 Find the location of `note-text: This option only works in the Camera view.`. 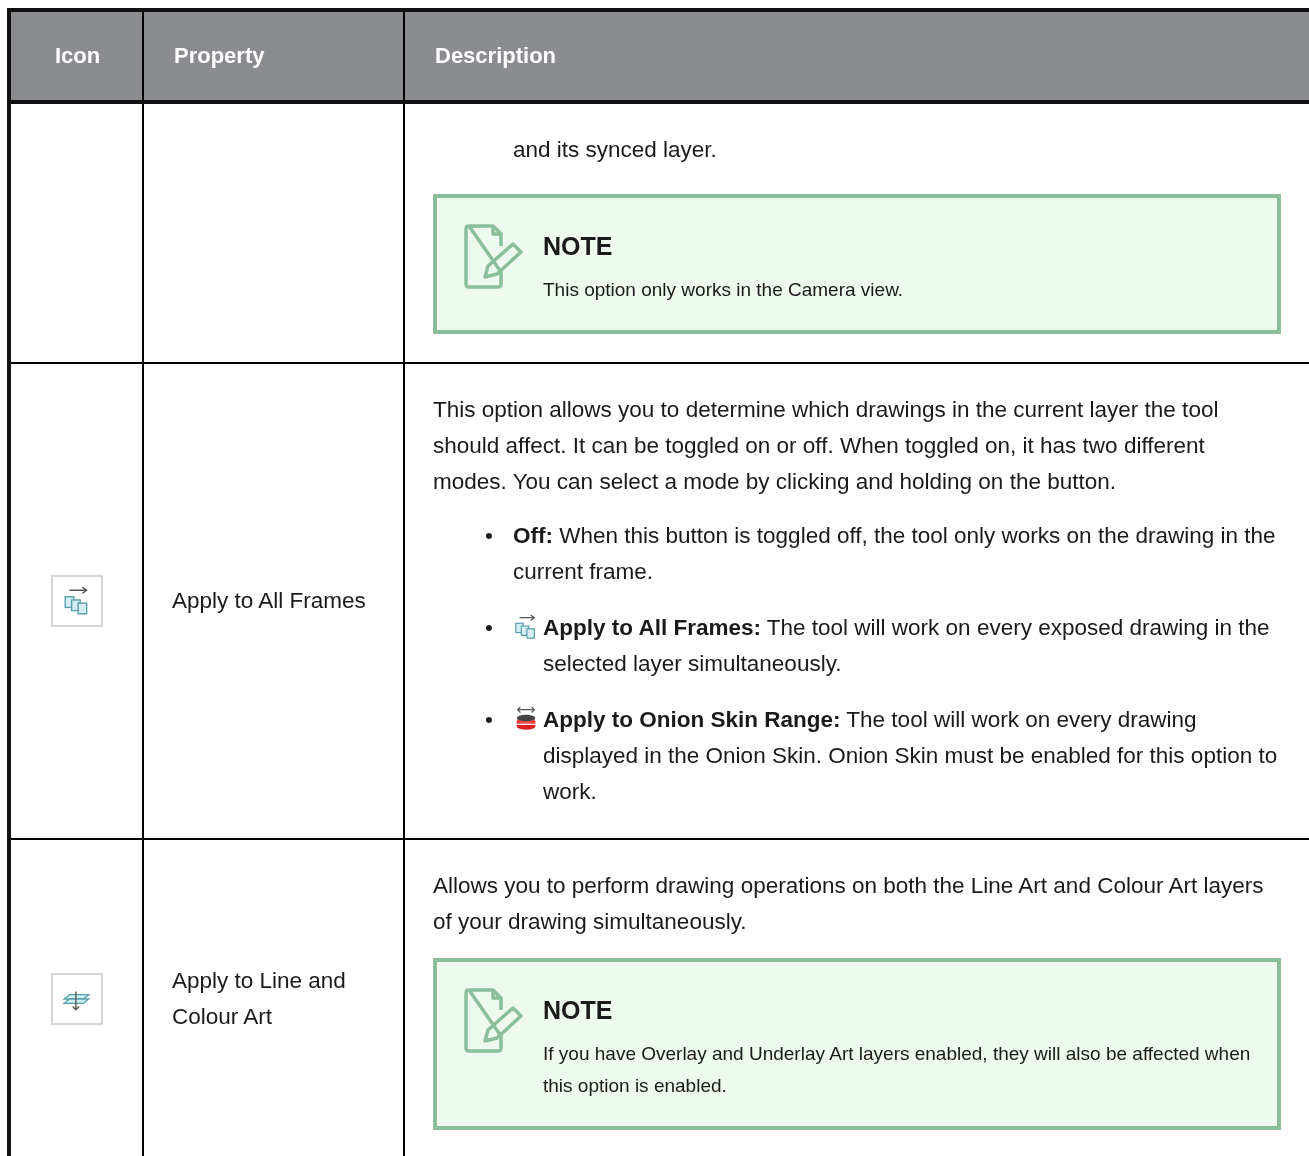

note-text: This option only works in the Camera view. is located at coordinates (723, 290).